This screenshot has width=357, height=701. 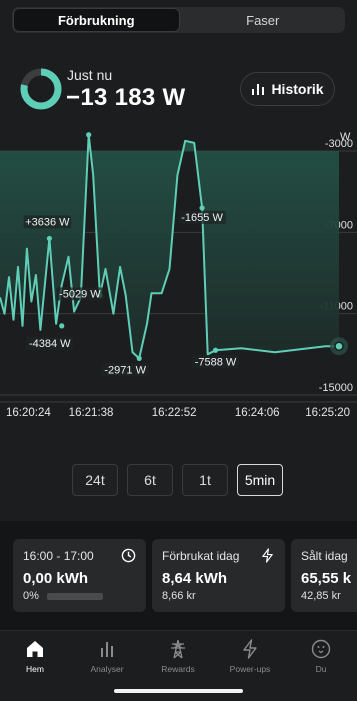 What do you see at coordinates (95, 480) in the screenshot?
I see `period-24t-button: 24t` at bounding box center [95, 480].